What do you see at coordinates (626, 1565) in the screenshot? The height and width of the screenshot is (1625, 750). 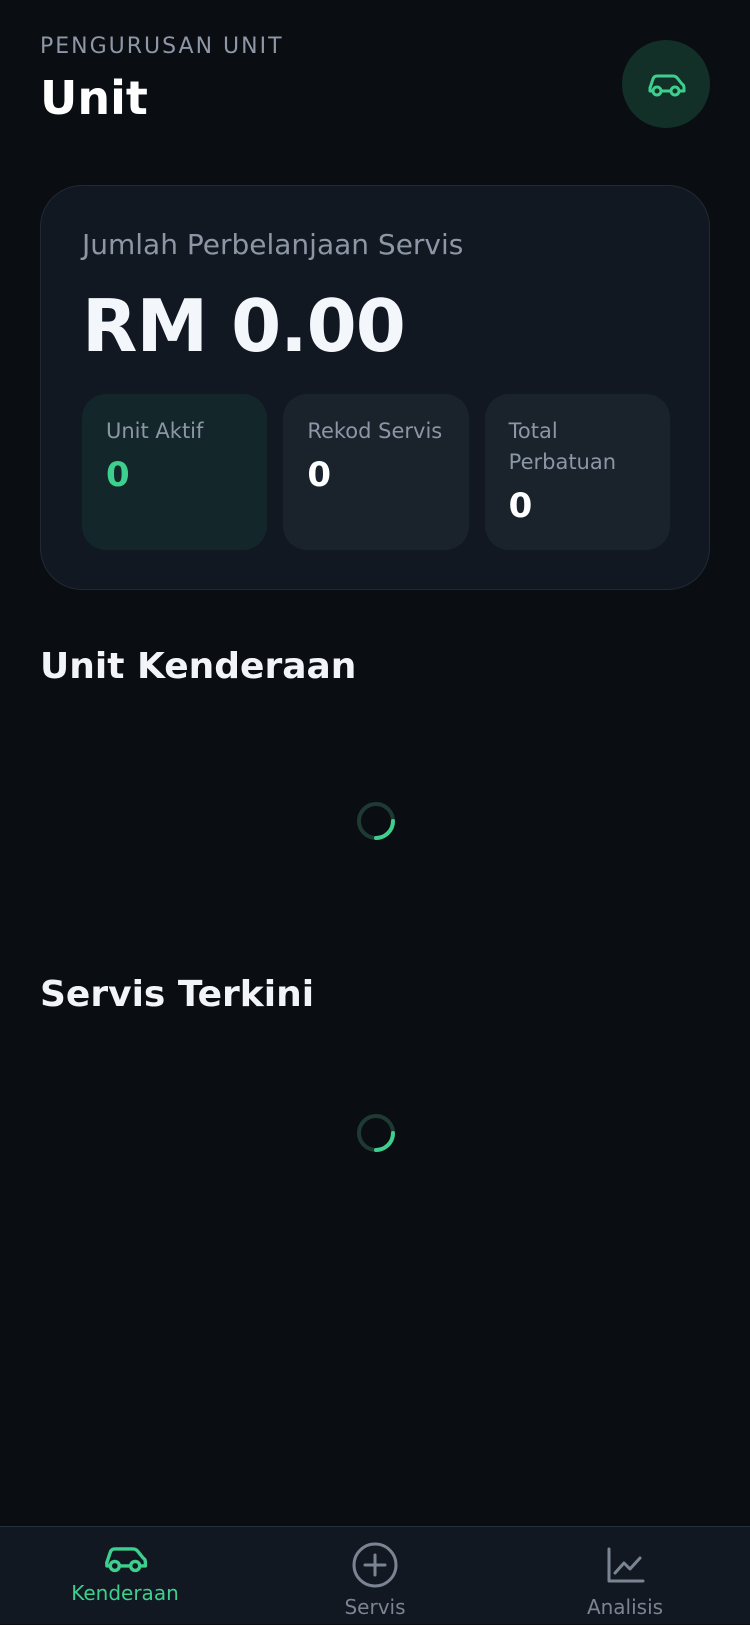 I see `chart-icon` at bounding box center [626, 1565].